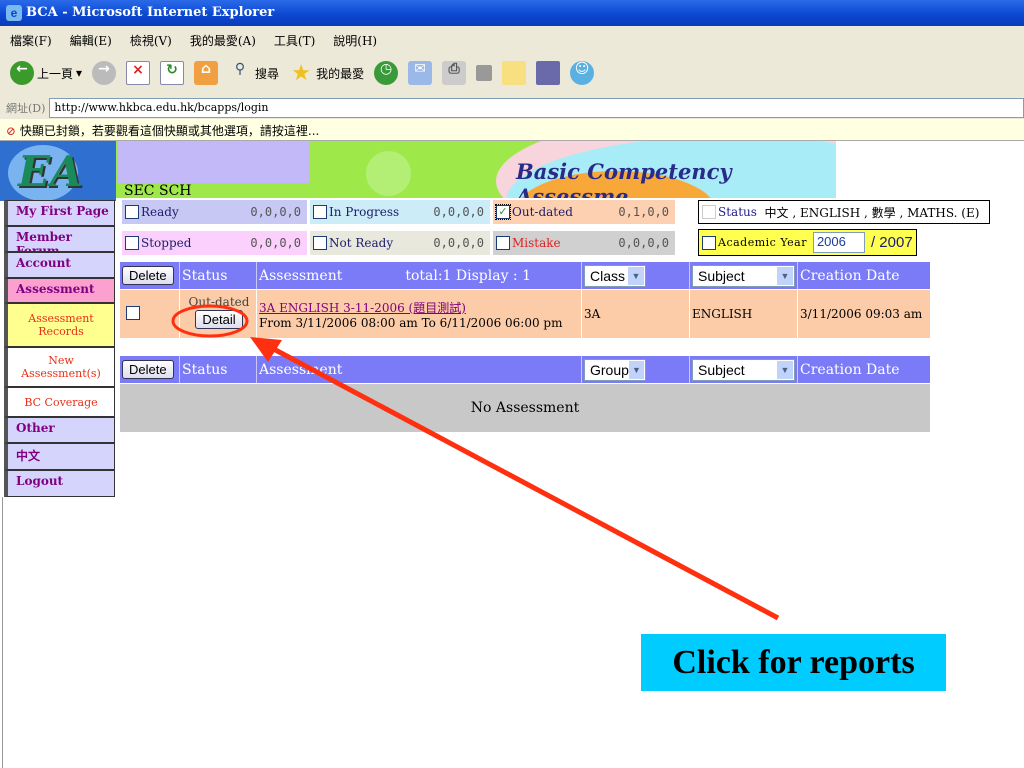  Describe the element at coordinates (793, 662) in the screenshot. I see `callout-label: Click for reports` at that location.